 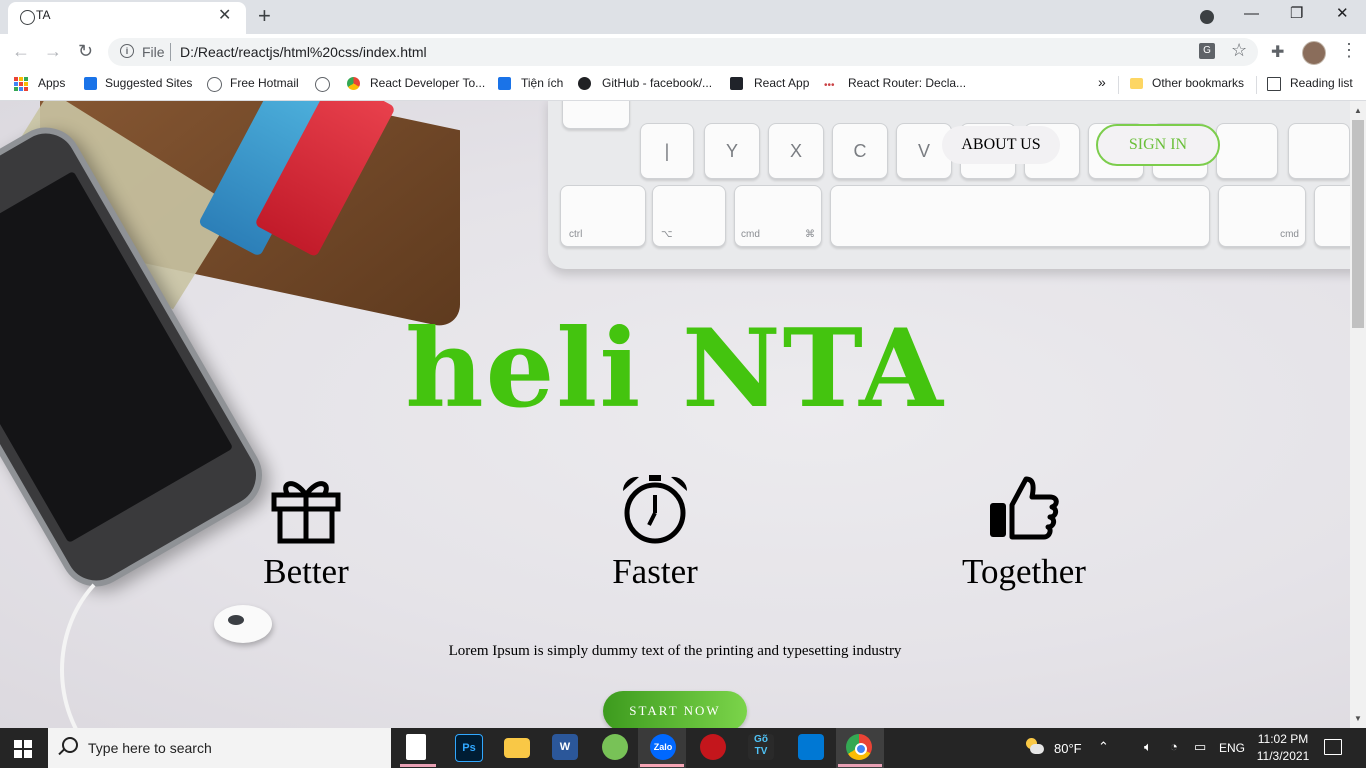 What do you see at coordinates (1296, 14) in the screenshot?
I see `restore-button: ❐` at bounding box center [1296, 14].